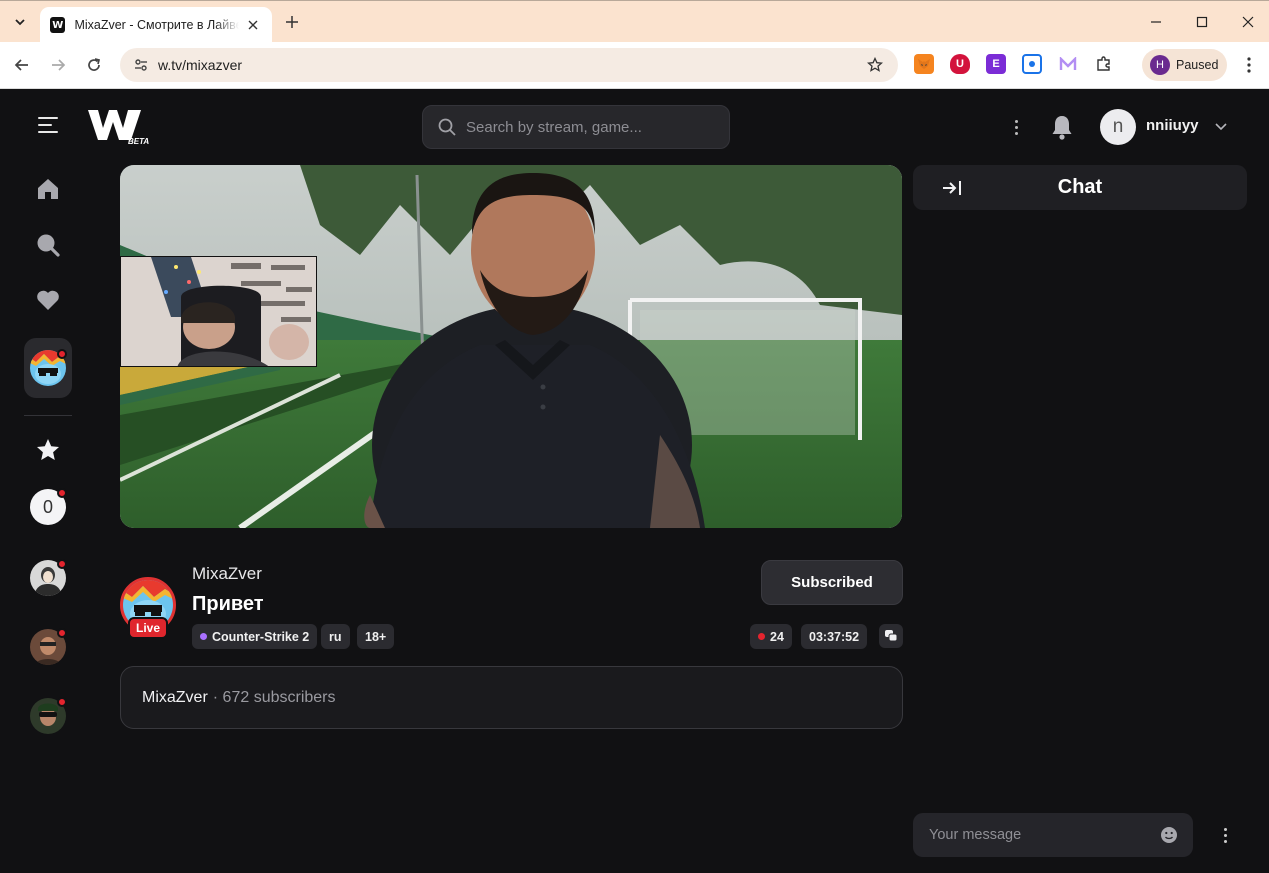 The width and height of the screenshot is (1269, 873). I want to click on tag-age: 18+, so click(376, 636).